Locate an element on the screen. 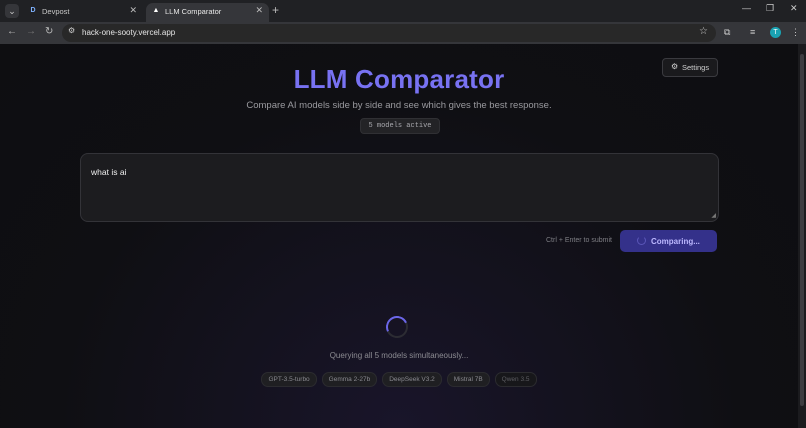 The height and width of the screenshot is (428, 806). browser-tab-bar: ⌄ D Devpost ✕ ▲ LLM Comparator ✕ + — ❐ ✕ is located at coordinates (403, 11).